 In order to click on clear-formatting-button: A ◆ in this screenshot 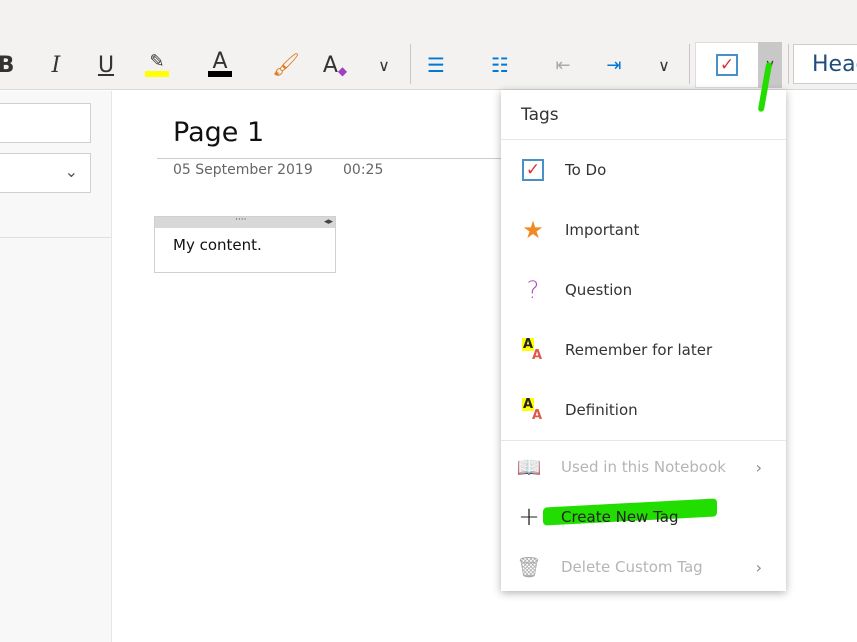, I will do `click(335, 65)`.